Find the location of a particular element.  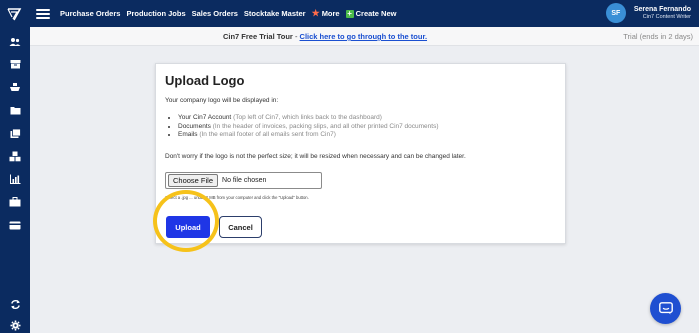

tour-link: Click here to go through to the tour. is located at coordinates (364, 36).